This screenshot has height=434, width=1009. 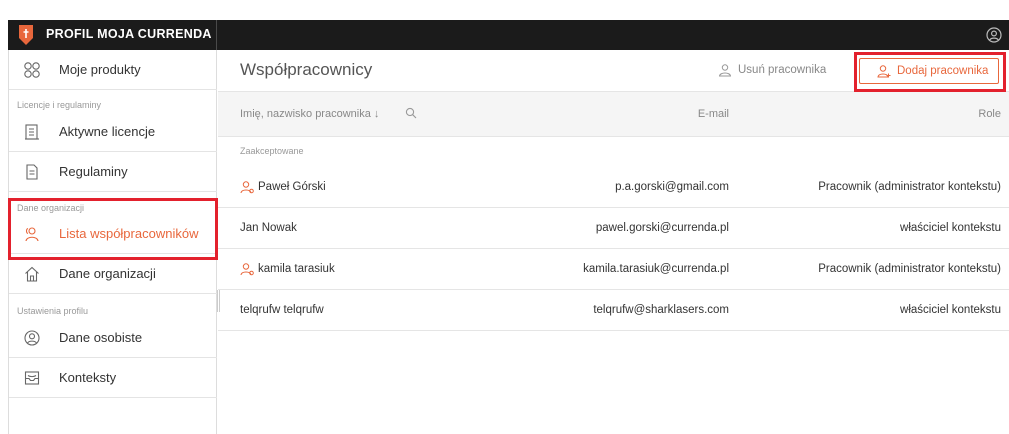 I want to click on employee-name: telqrufw telqrufw, so click(x=282, y=310).